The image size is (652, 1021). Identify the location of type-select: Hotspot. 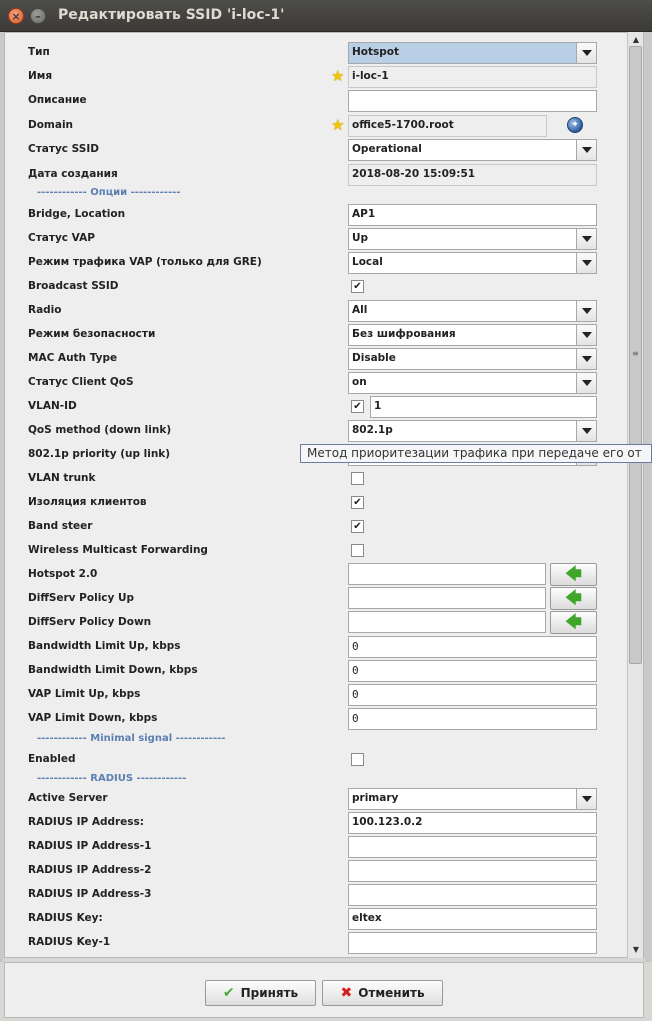
(472, 53).